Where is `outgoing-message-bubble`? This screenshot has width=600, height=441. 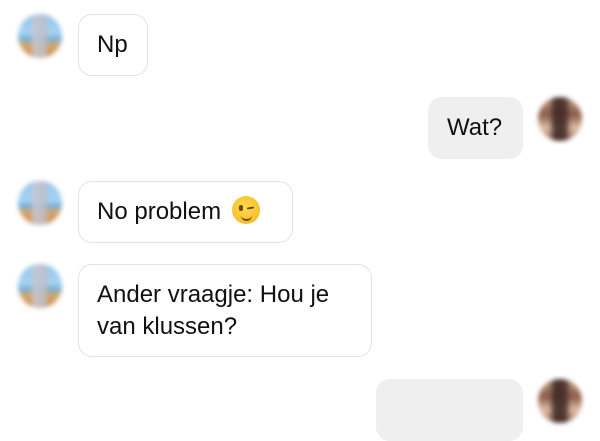 outgoing-message-bubble is located at coordinates (449, 410).